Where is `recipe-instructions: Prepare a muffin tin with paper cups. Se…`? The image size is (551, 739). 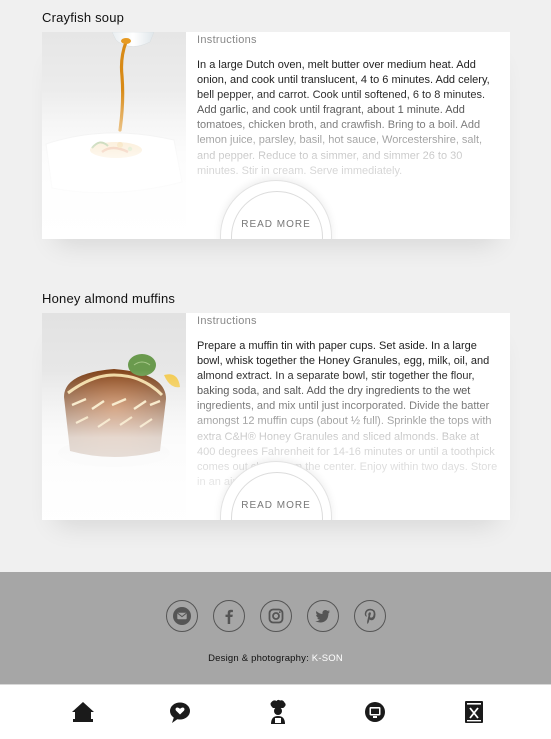
recipe-instructions: Prepare a muffin tin with paper cups. Se… is located at coordinates (347, 414).